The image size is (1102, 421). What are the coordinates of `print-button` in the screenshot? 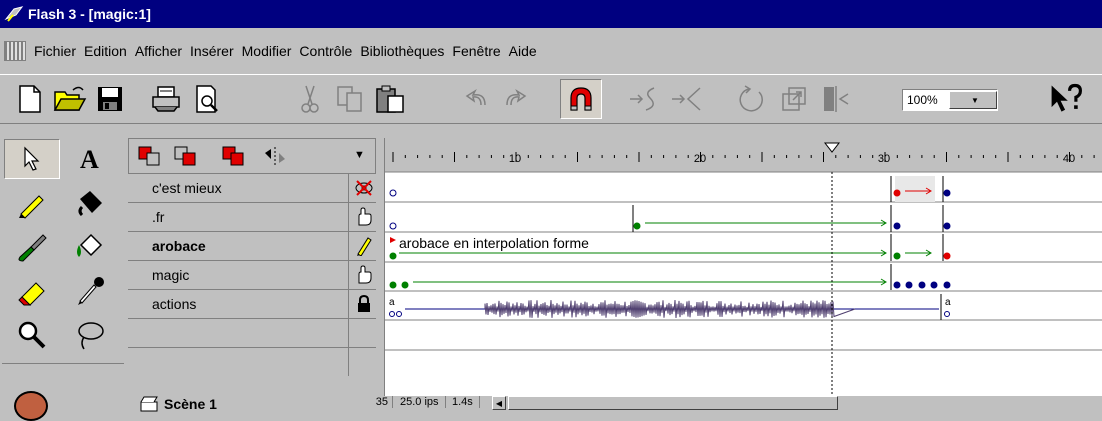 It's located at (166, 99).